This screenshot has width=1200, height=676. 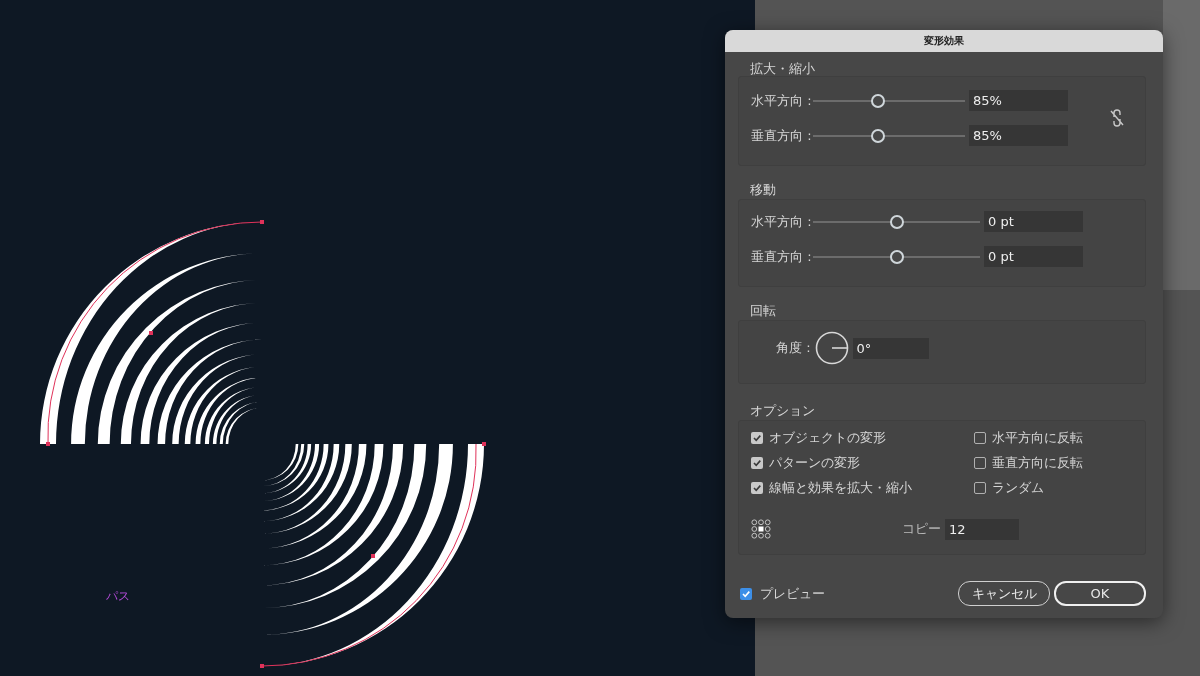 I want to click on checkbox-label: ランダム, so click(x=1018, y=487).